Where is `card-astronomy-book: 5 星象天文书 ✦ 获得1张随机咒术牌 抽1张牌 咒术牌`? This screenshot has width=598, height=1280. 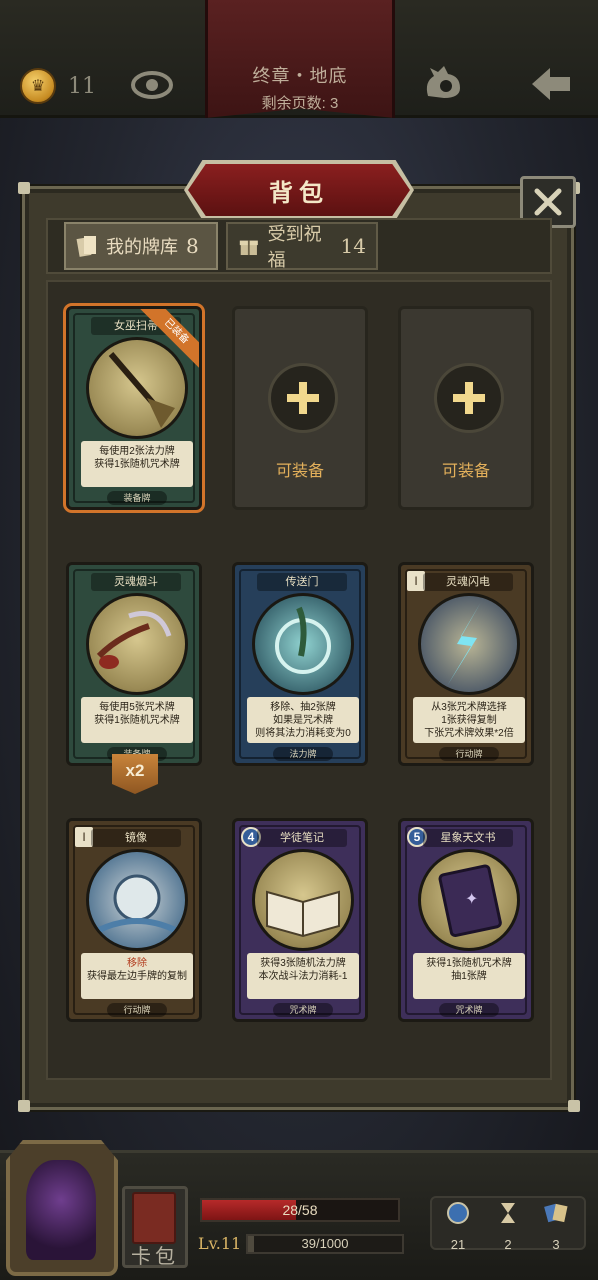
card-astronomy-book: 5 星象天文书 ✦ 获得1张随机咒术牌 抽1张牌 咒术牌 is located at coordinates (466, 920).